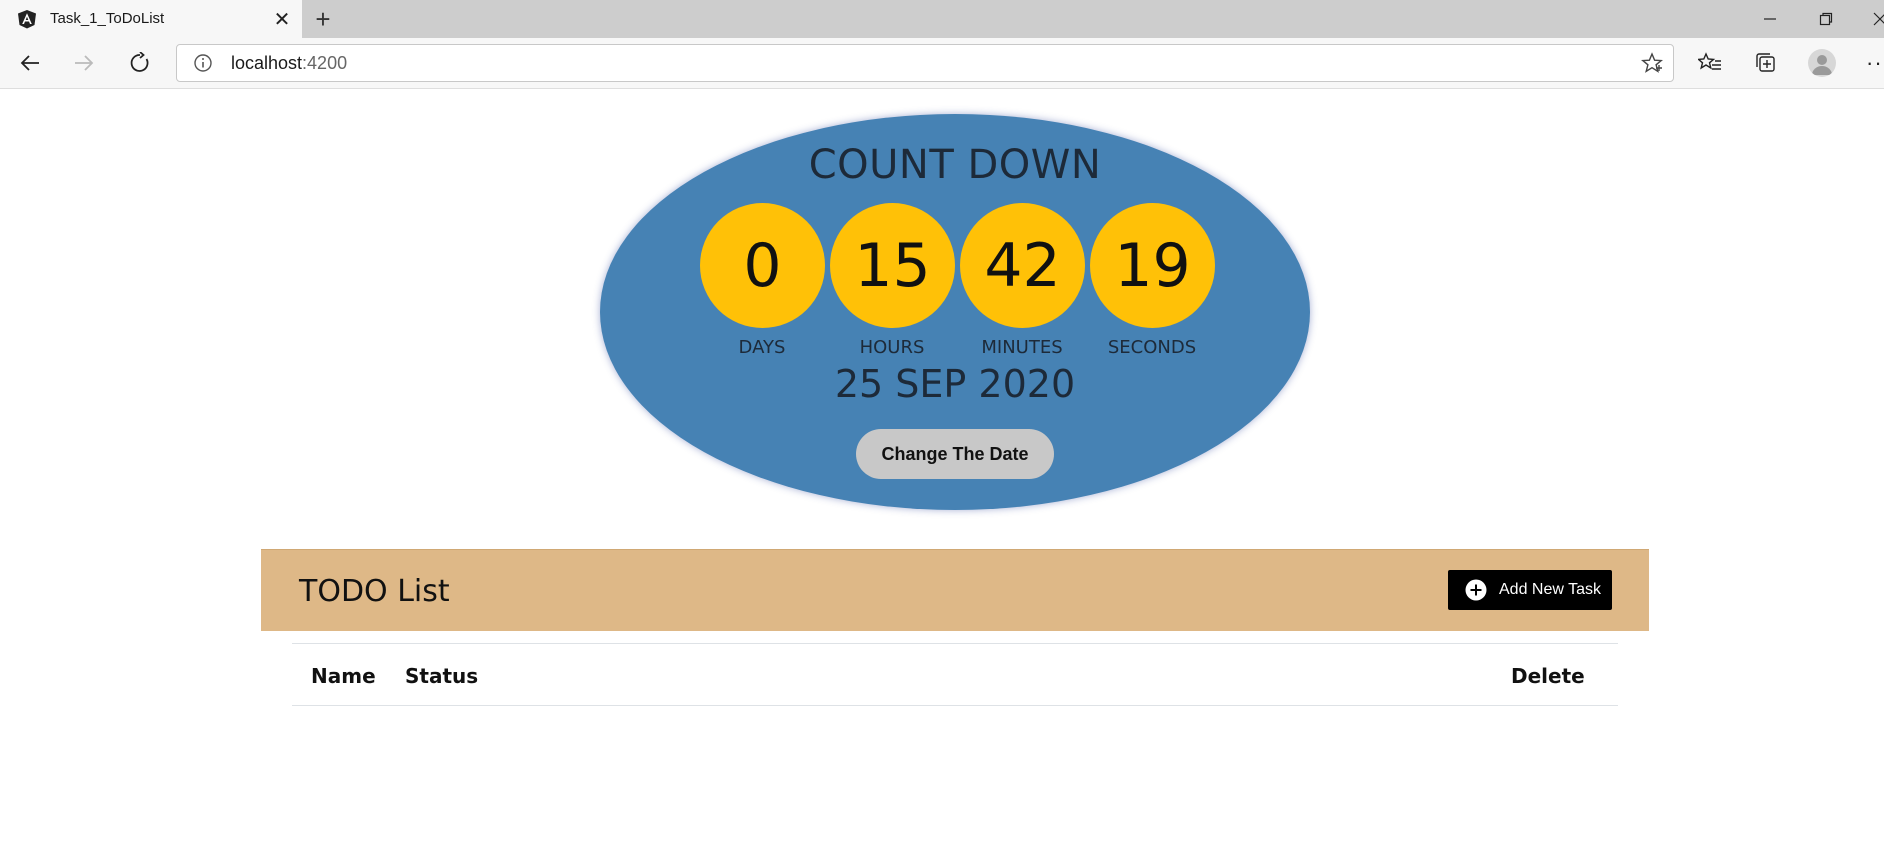 The height and width of the screenshot is (852, 1884). Describe the element at coordinates (343, 676) in the screenshot. I see `column-header-name: Name` at that location.